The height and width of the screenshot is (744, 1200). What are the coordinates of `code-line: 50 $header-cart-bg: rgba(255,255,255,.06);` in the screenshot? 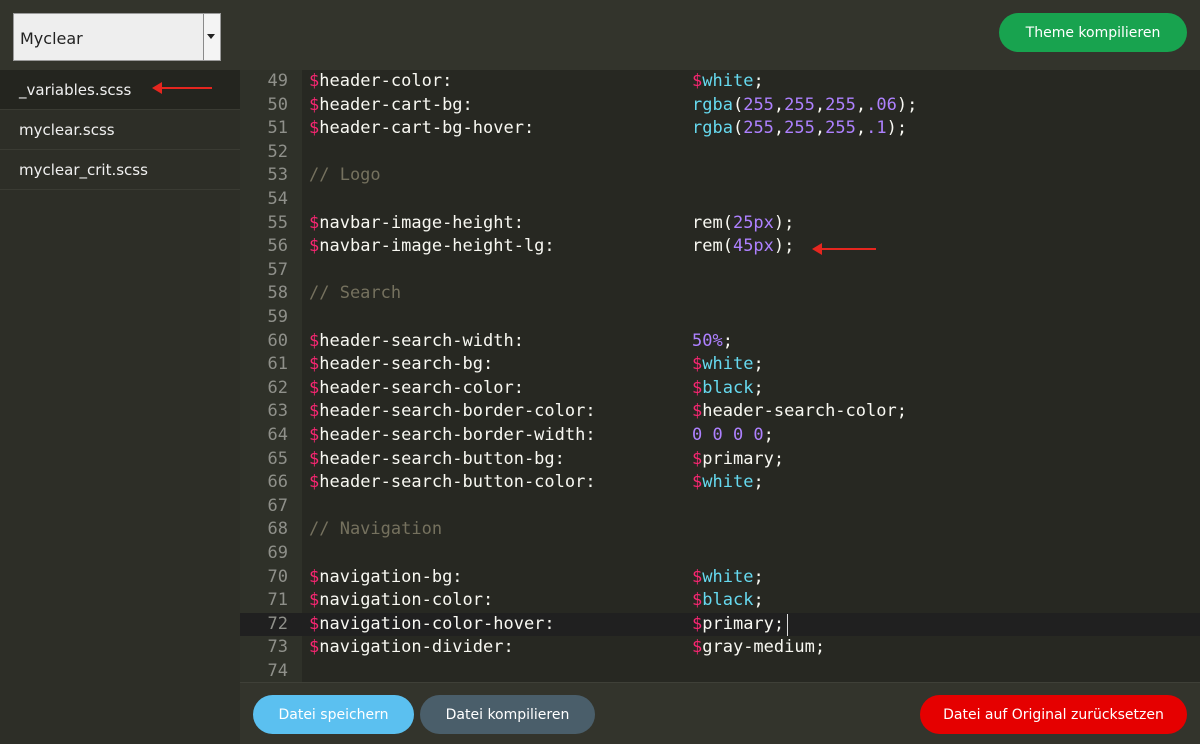 It's located at (720, 106).